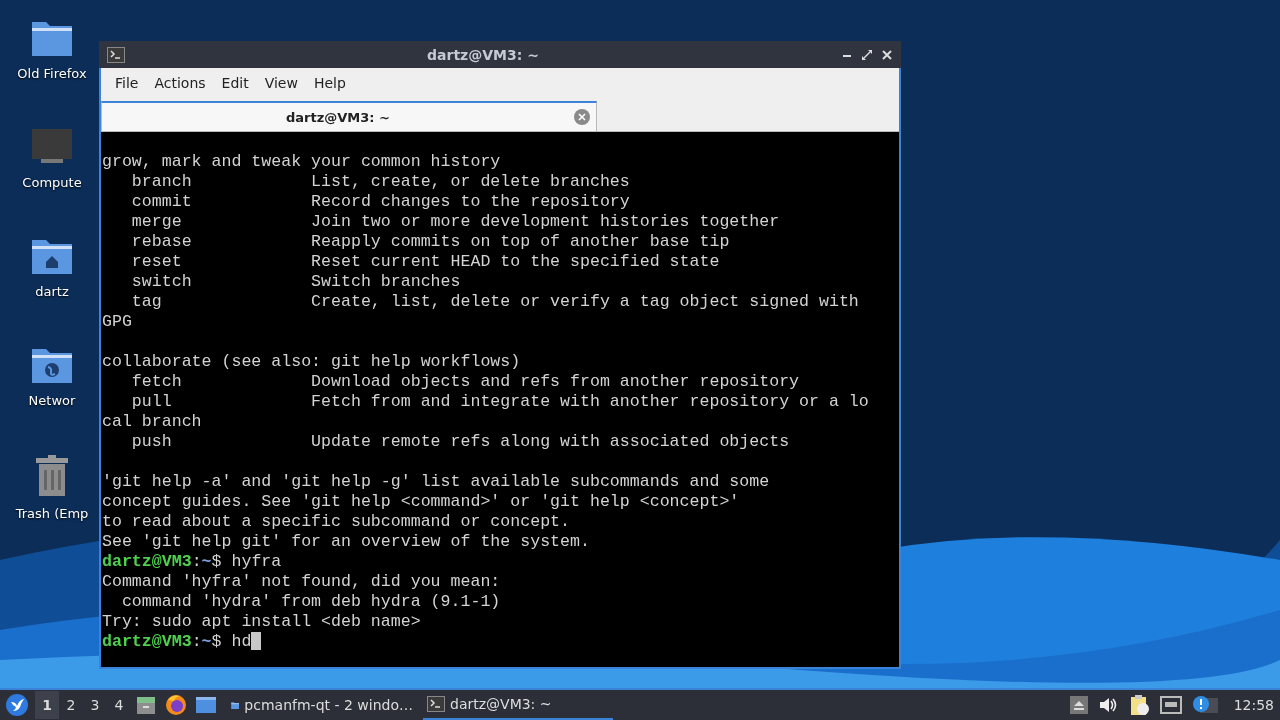 This screenshot has height=720, width=1280. Describe the element at coordinates (338, 117) in the screenshot. I see `tab-label: dartz@VM3: ~` at that location.